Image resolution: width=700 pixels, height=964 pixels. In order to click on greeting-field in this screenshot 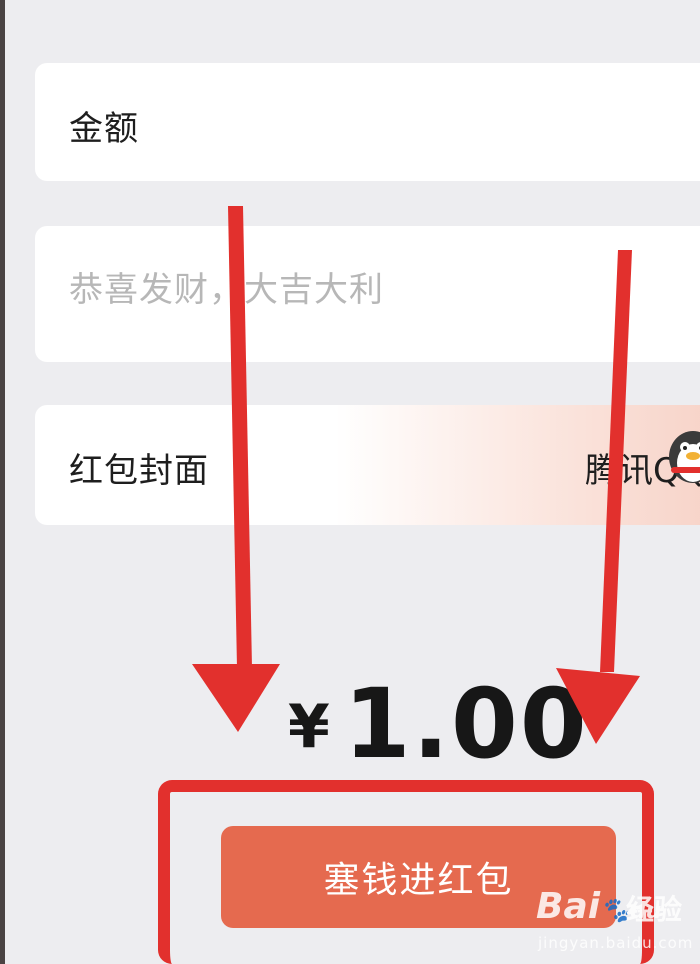, I will do `click(367, 294)`.